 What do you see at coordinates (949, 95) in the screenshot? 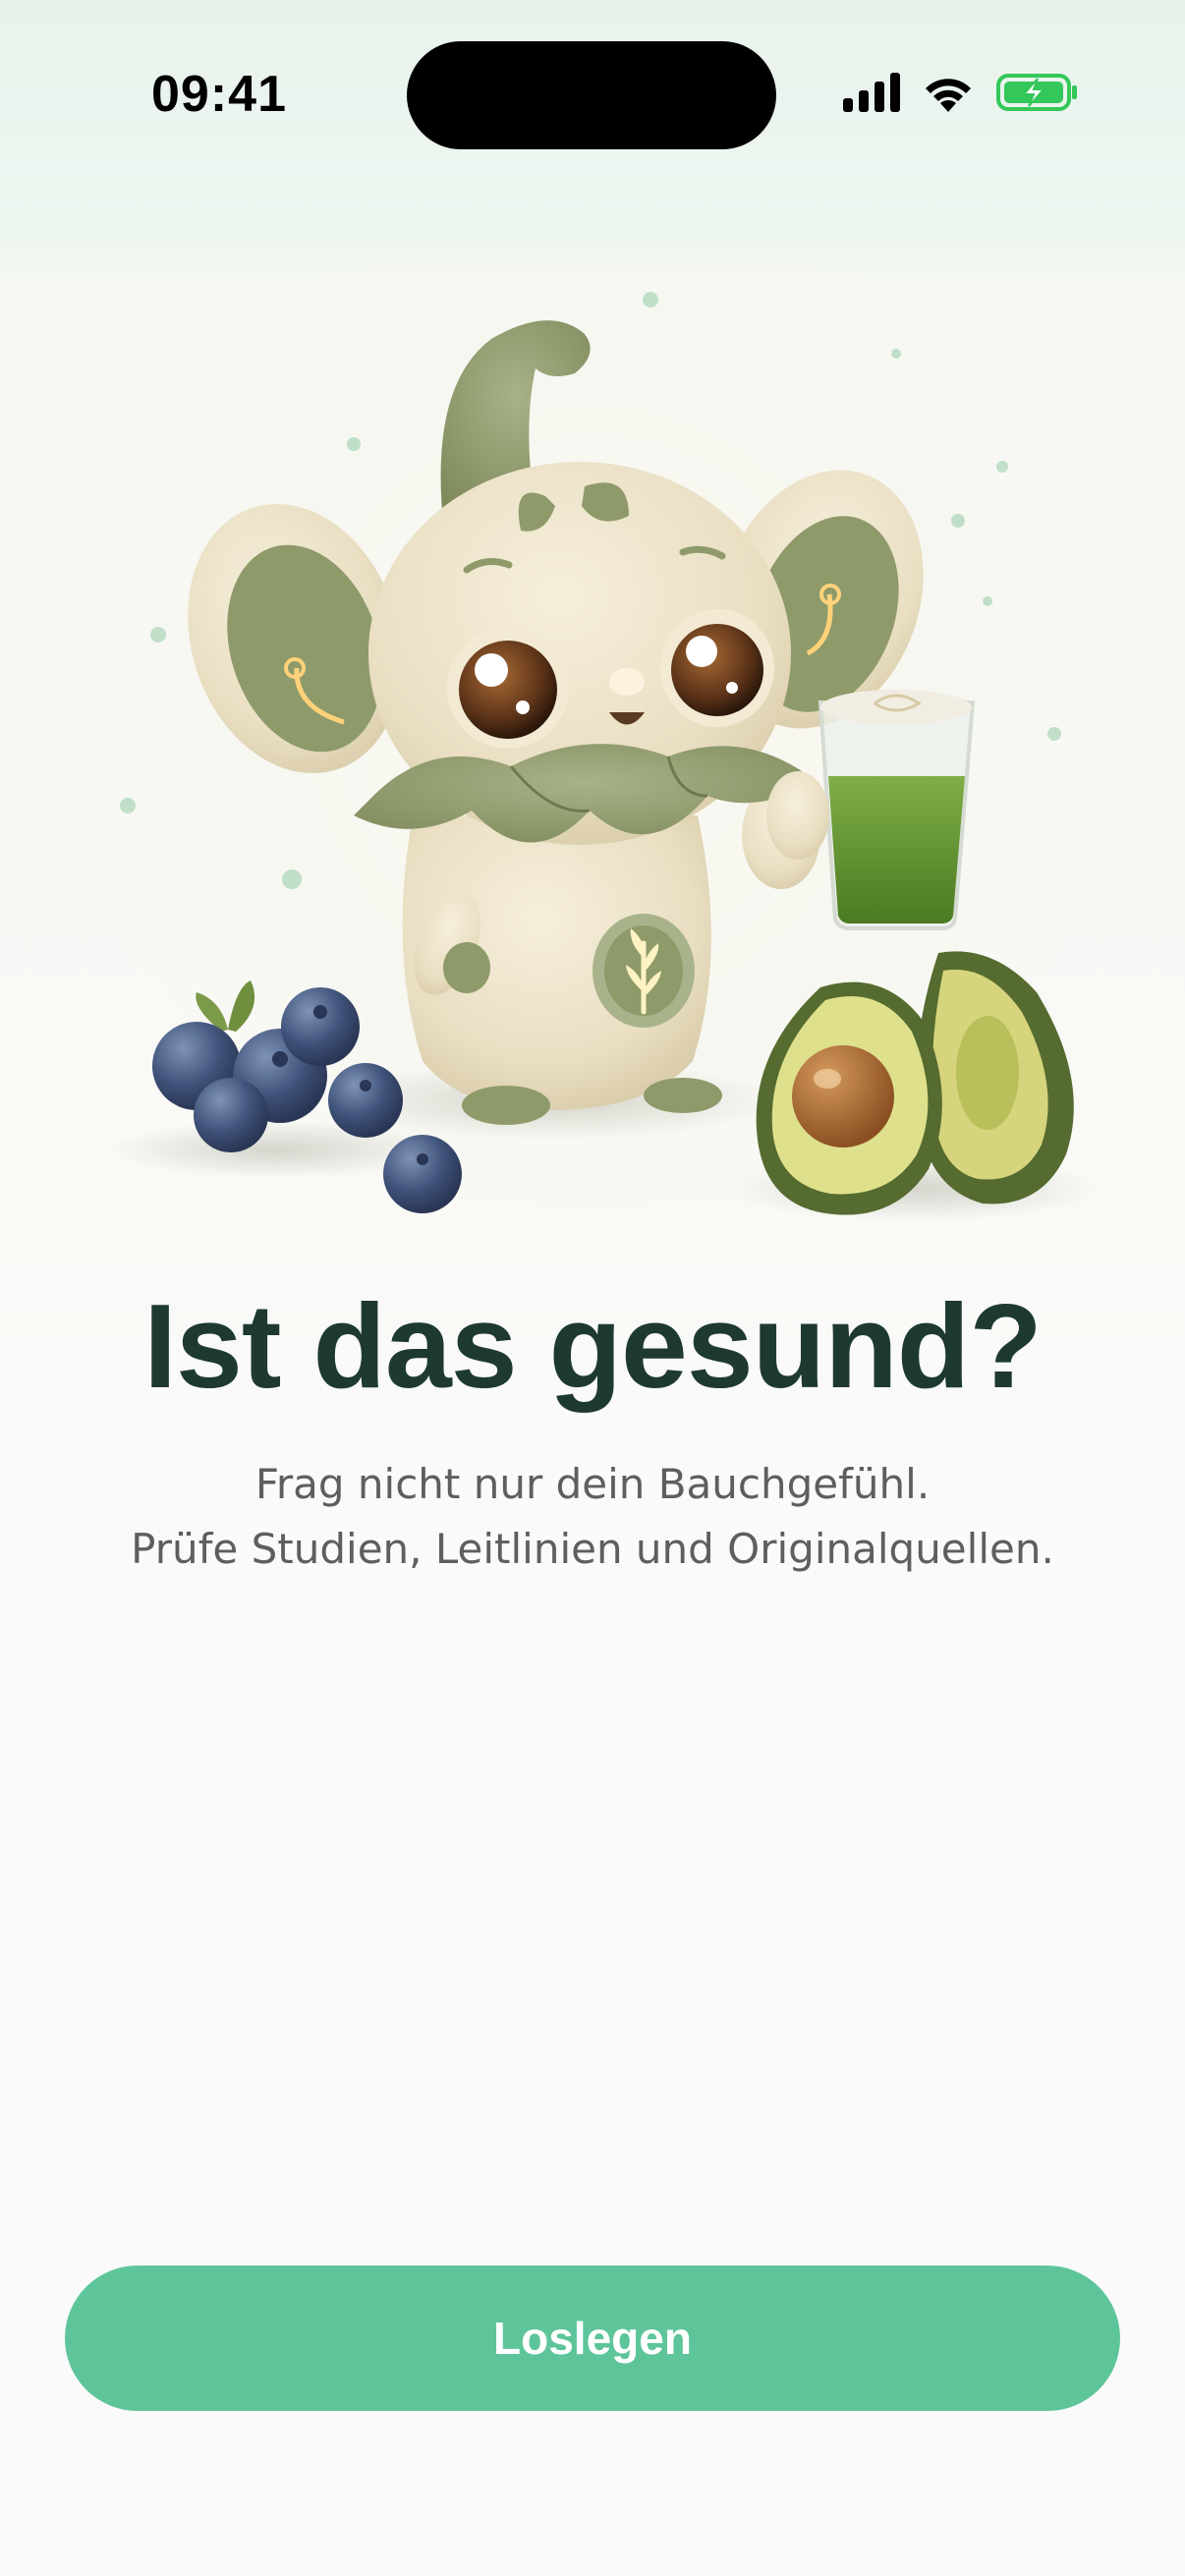
I see `wifi-icon` at bounding box center [949, 95].